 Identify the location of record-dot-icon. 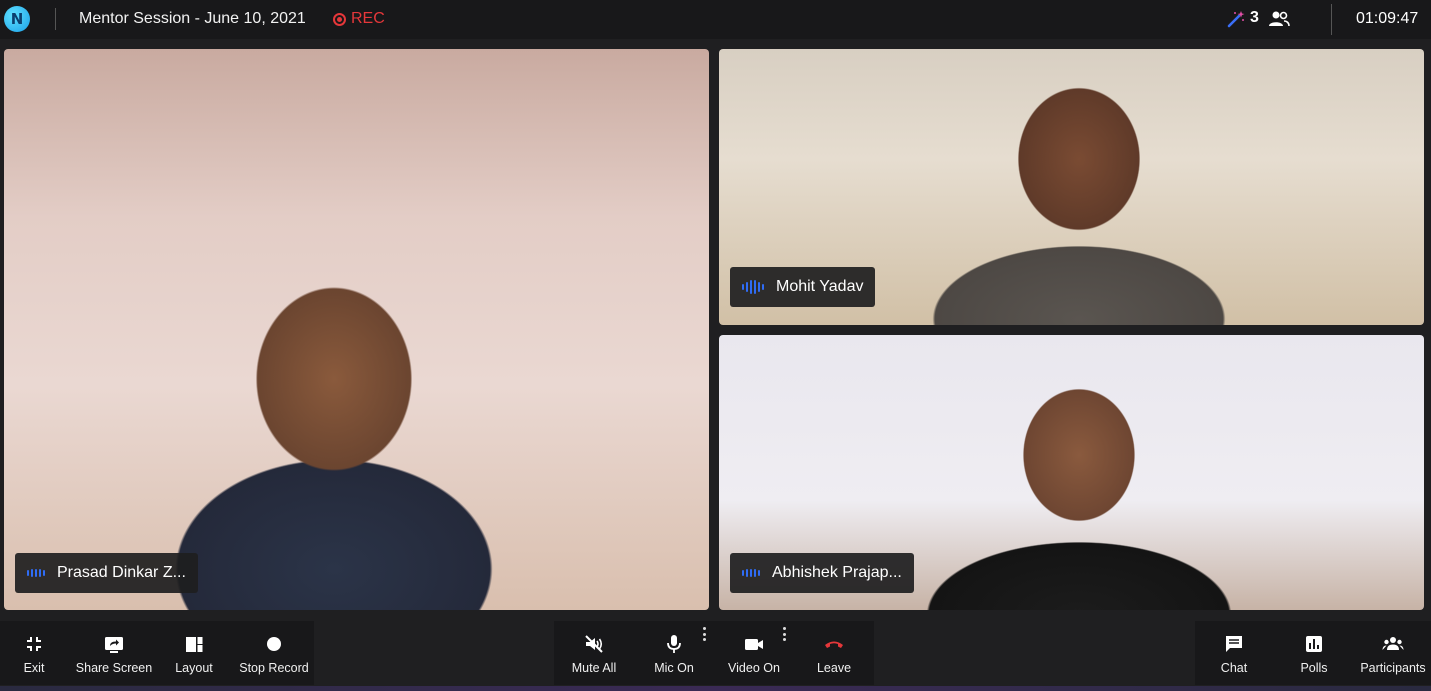
(274, 644).